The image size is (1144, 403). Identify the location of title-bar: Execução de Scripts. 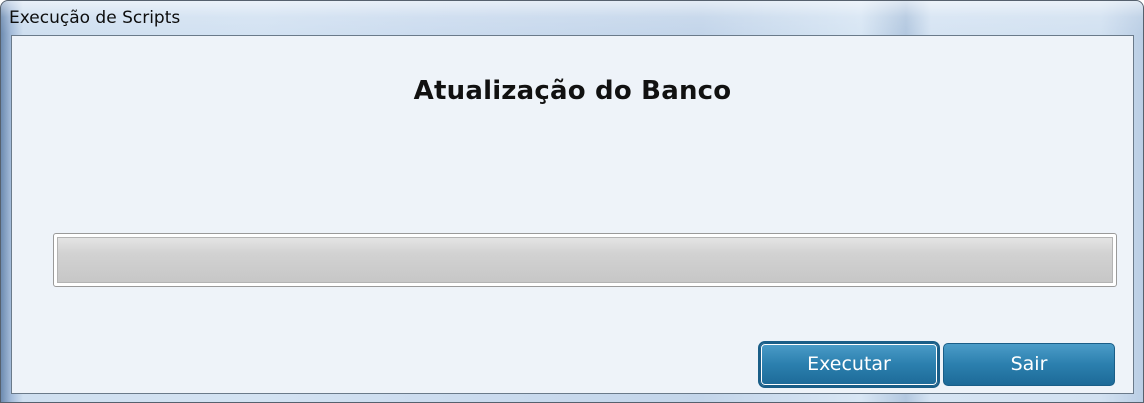
(572, 17).